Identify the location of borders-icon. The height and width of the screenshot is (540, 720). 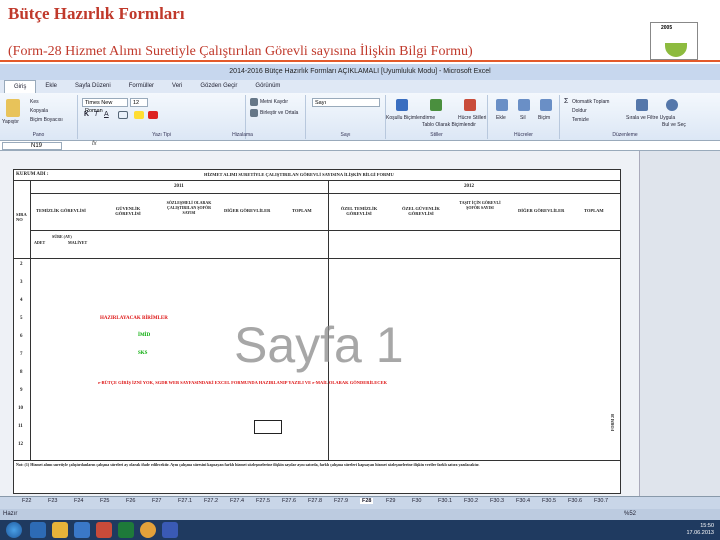
(123, 115).